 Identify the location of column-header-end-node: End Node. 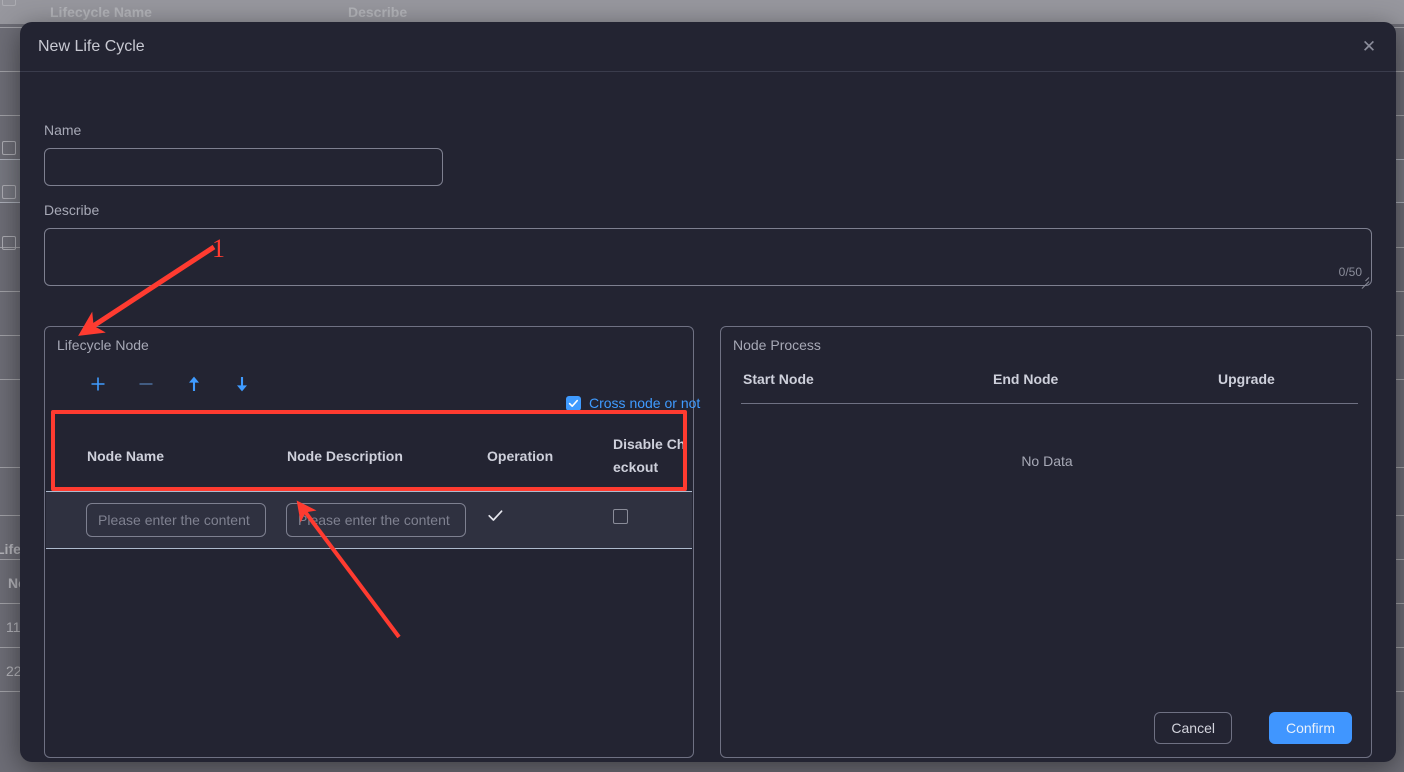
(1026, 379).